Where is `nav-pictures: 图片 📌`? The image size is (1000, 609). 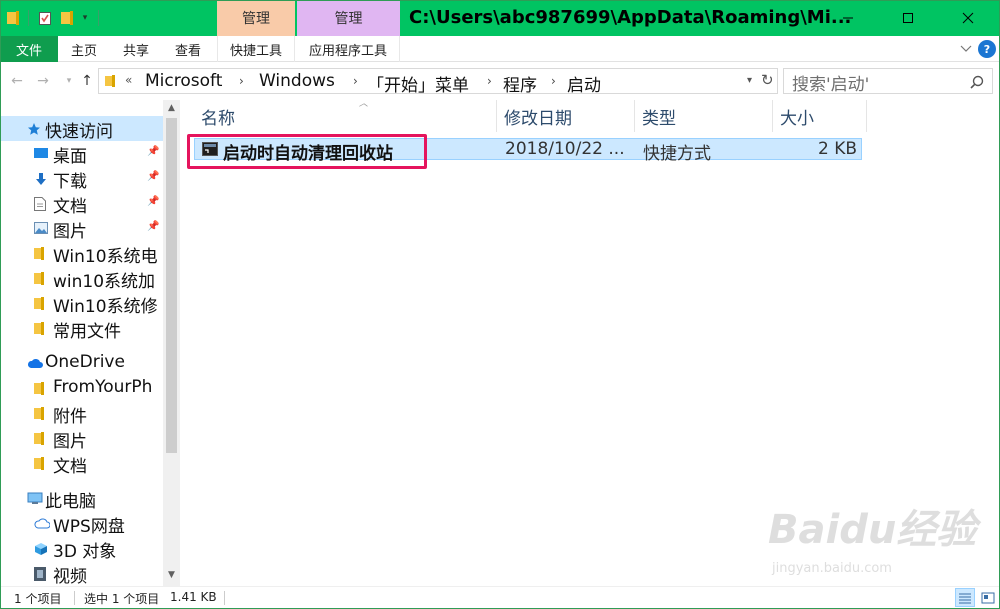 nav-pictures: 图片 📌 is located at coordinates (81, 228).